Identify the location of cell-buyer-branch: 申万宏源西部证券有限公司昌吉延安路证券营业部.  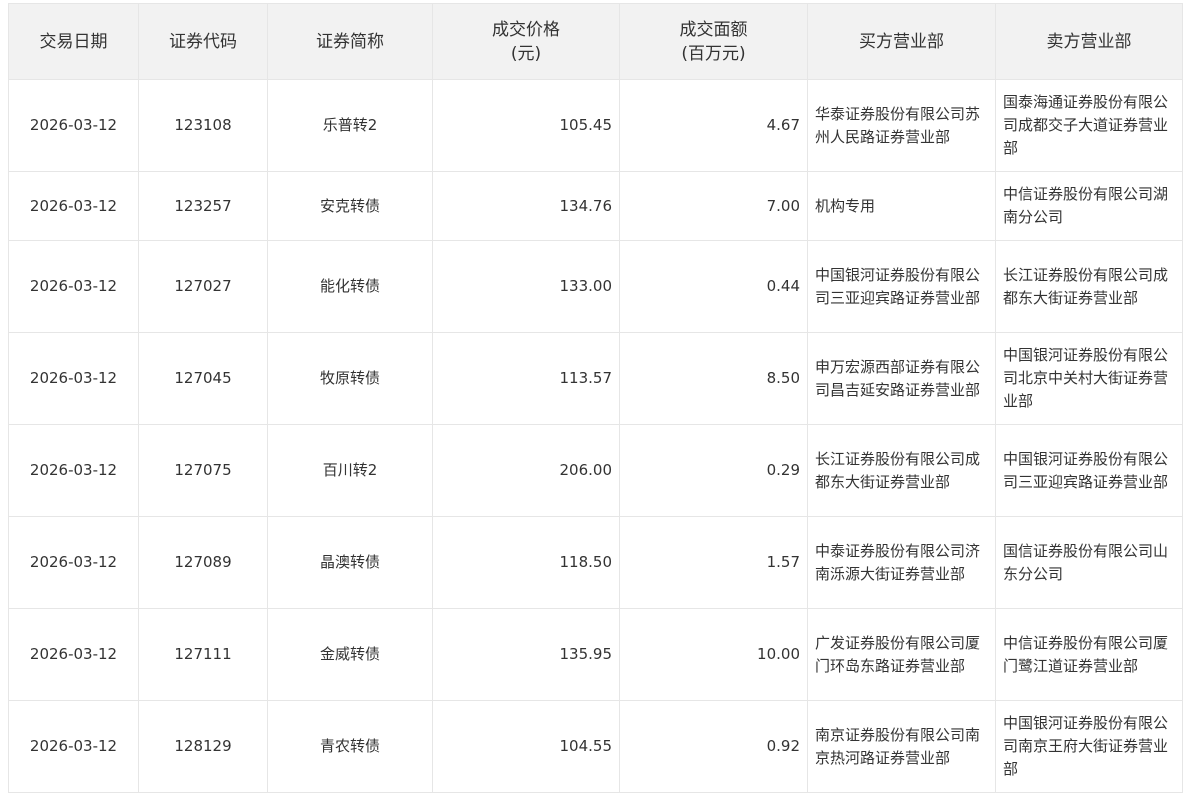
(901, 378).